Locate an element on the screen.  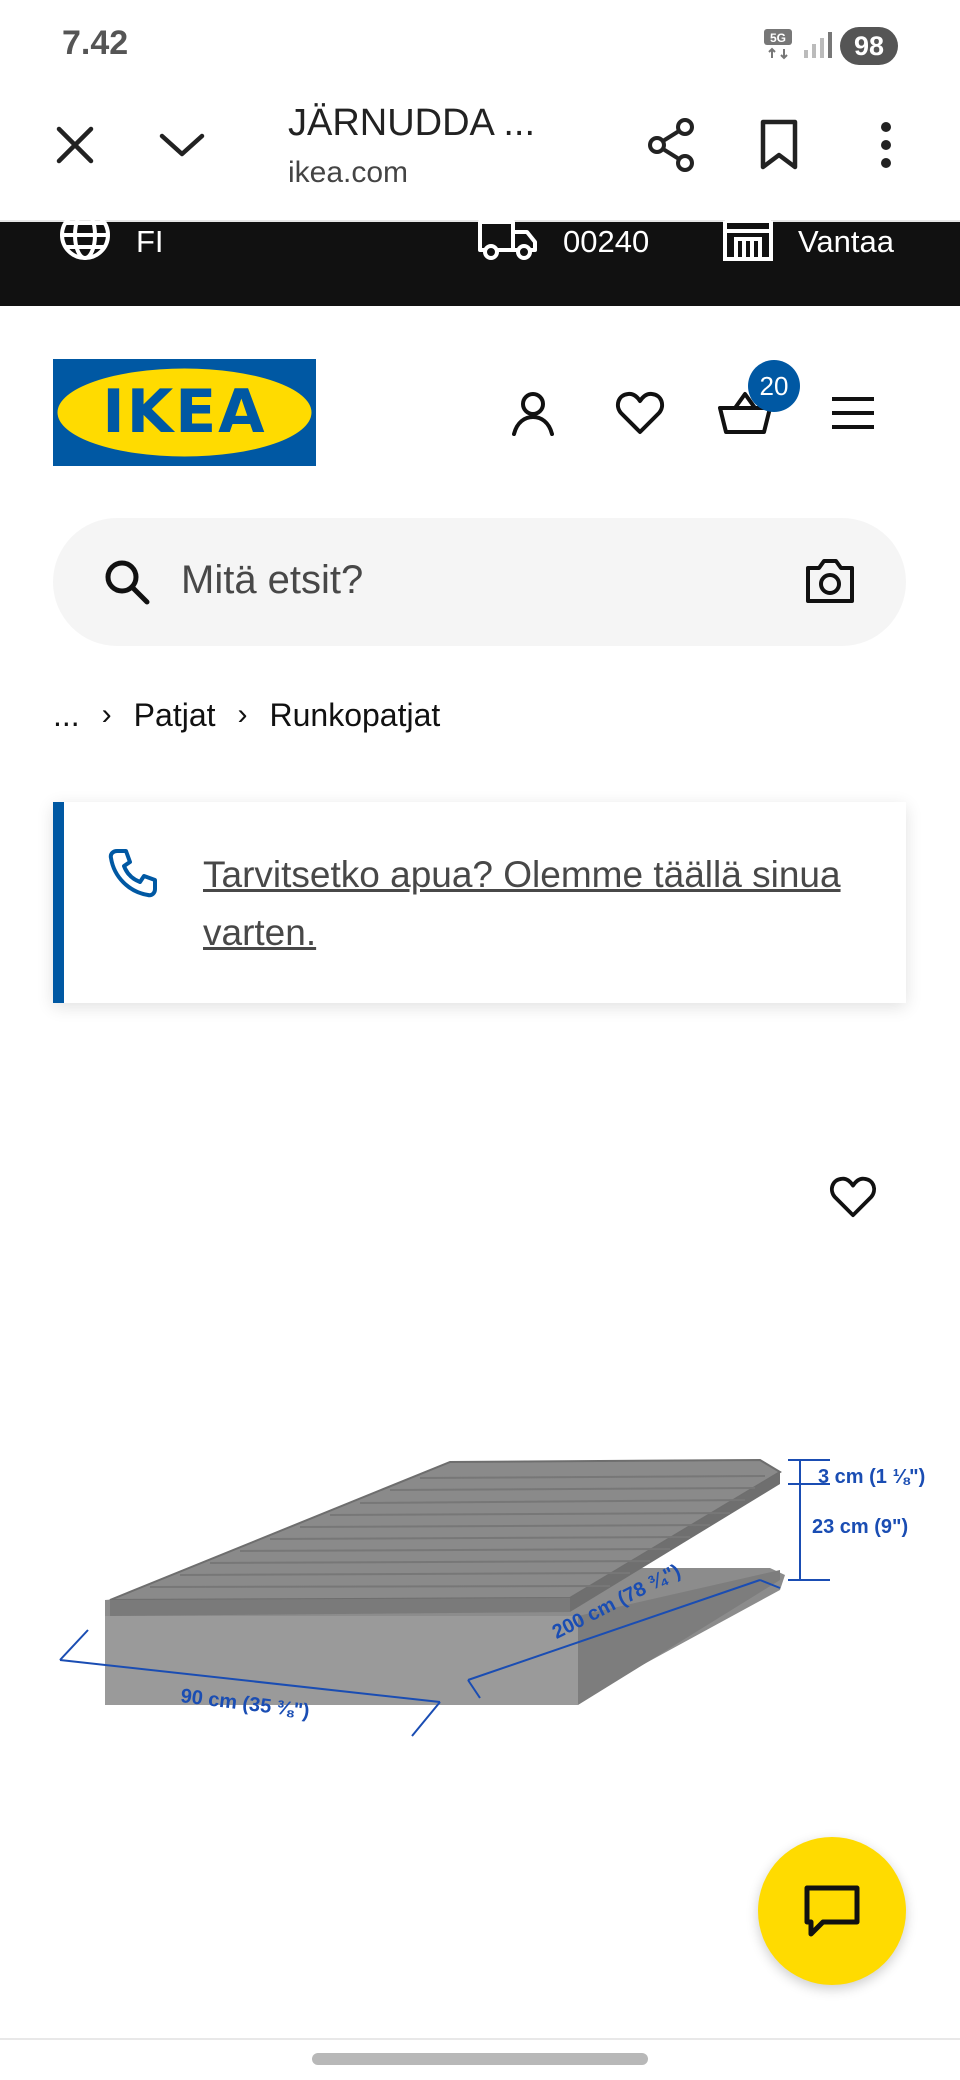
product-favorite-icon is located at coordinates (853, 1197).